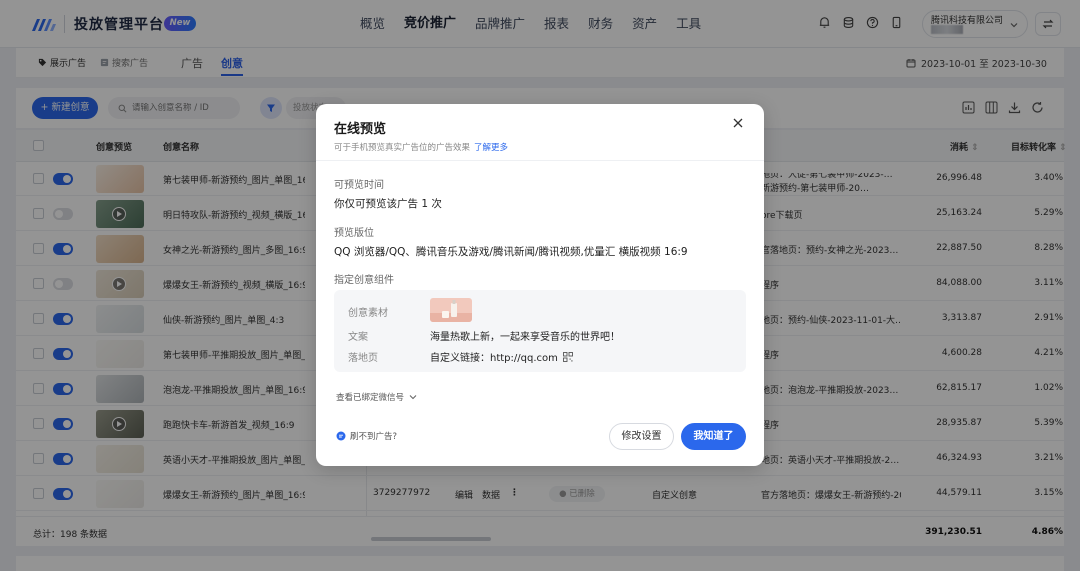 The width and height of the screenshot is (1080, 571). What do you see at coordinates (363, 358) in the screenshot?
I see `landing-label: 落地页` at bounding box center [363, 358].